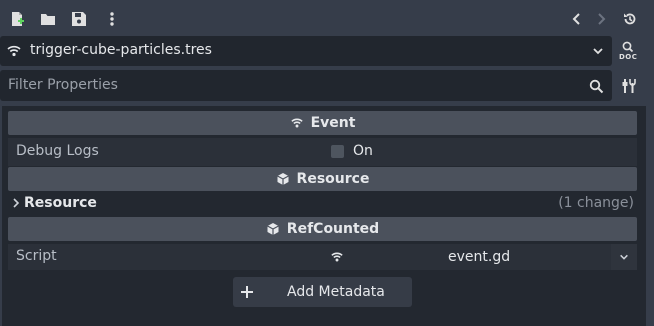 The image size is (654, 326). What do you see at coordinates (333, 123) in the screenshot?
I see `section-event-label: Event` at bounding box center [333, 123].